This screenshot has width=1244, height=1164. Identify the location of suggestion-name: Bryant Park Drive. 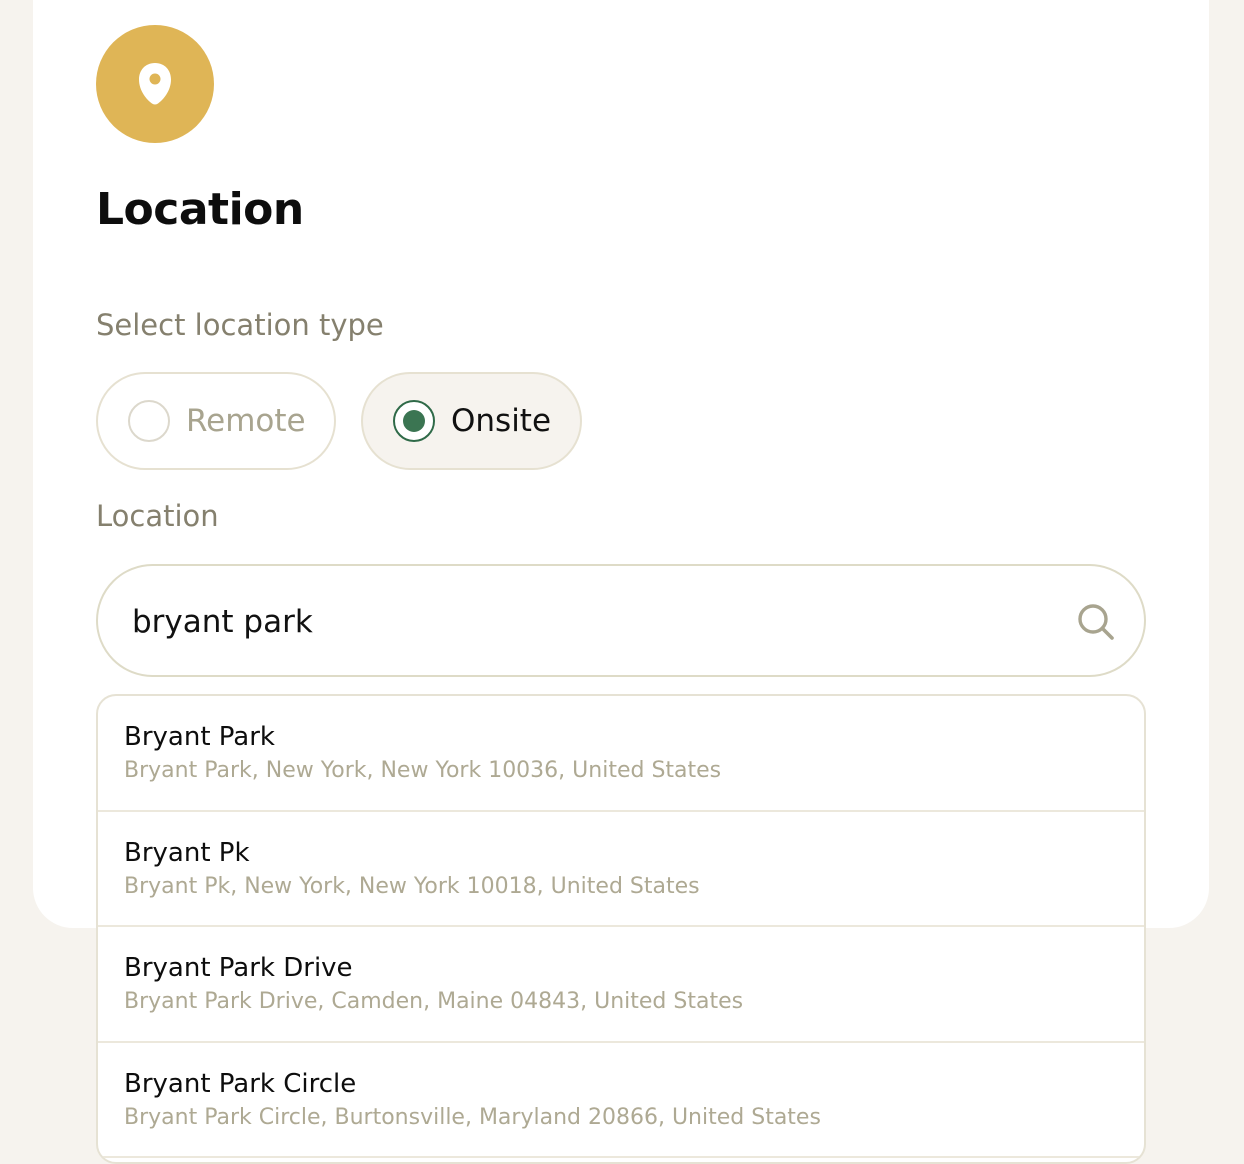
(238, 968).